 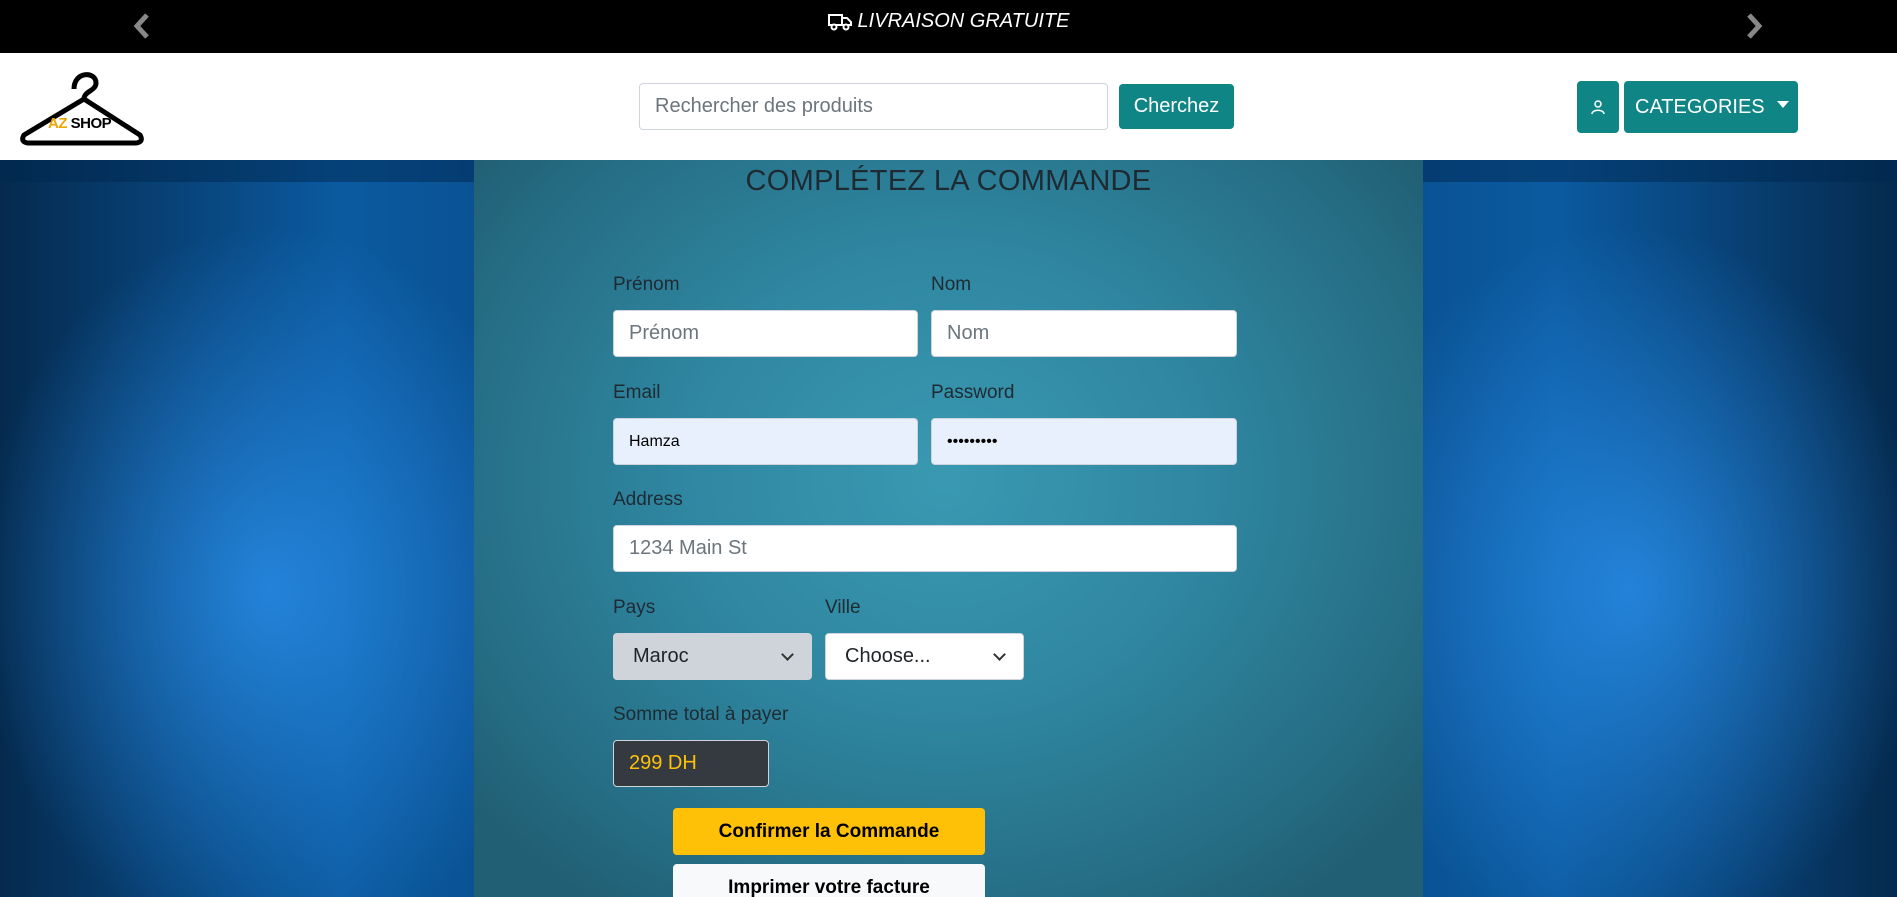 I want to click on total-label: Somme total à payer, so click(x=701, y=714).